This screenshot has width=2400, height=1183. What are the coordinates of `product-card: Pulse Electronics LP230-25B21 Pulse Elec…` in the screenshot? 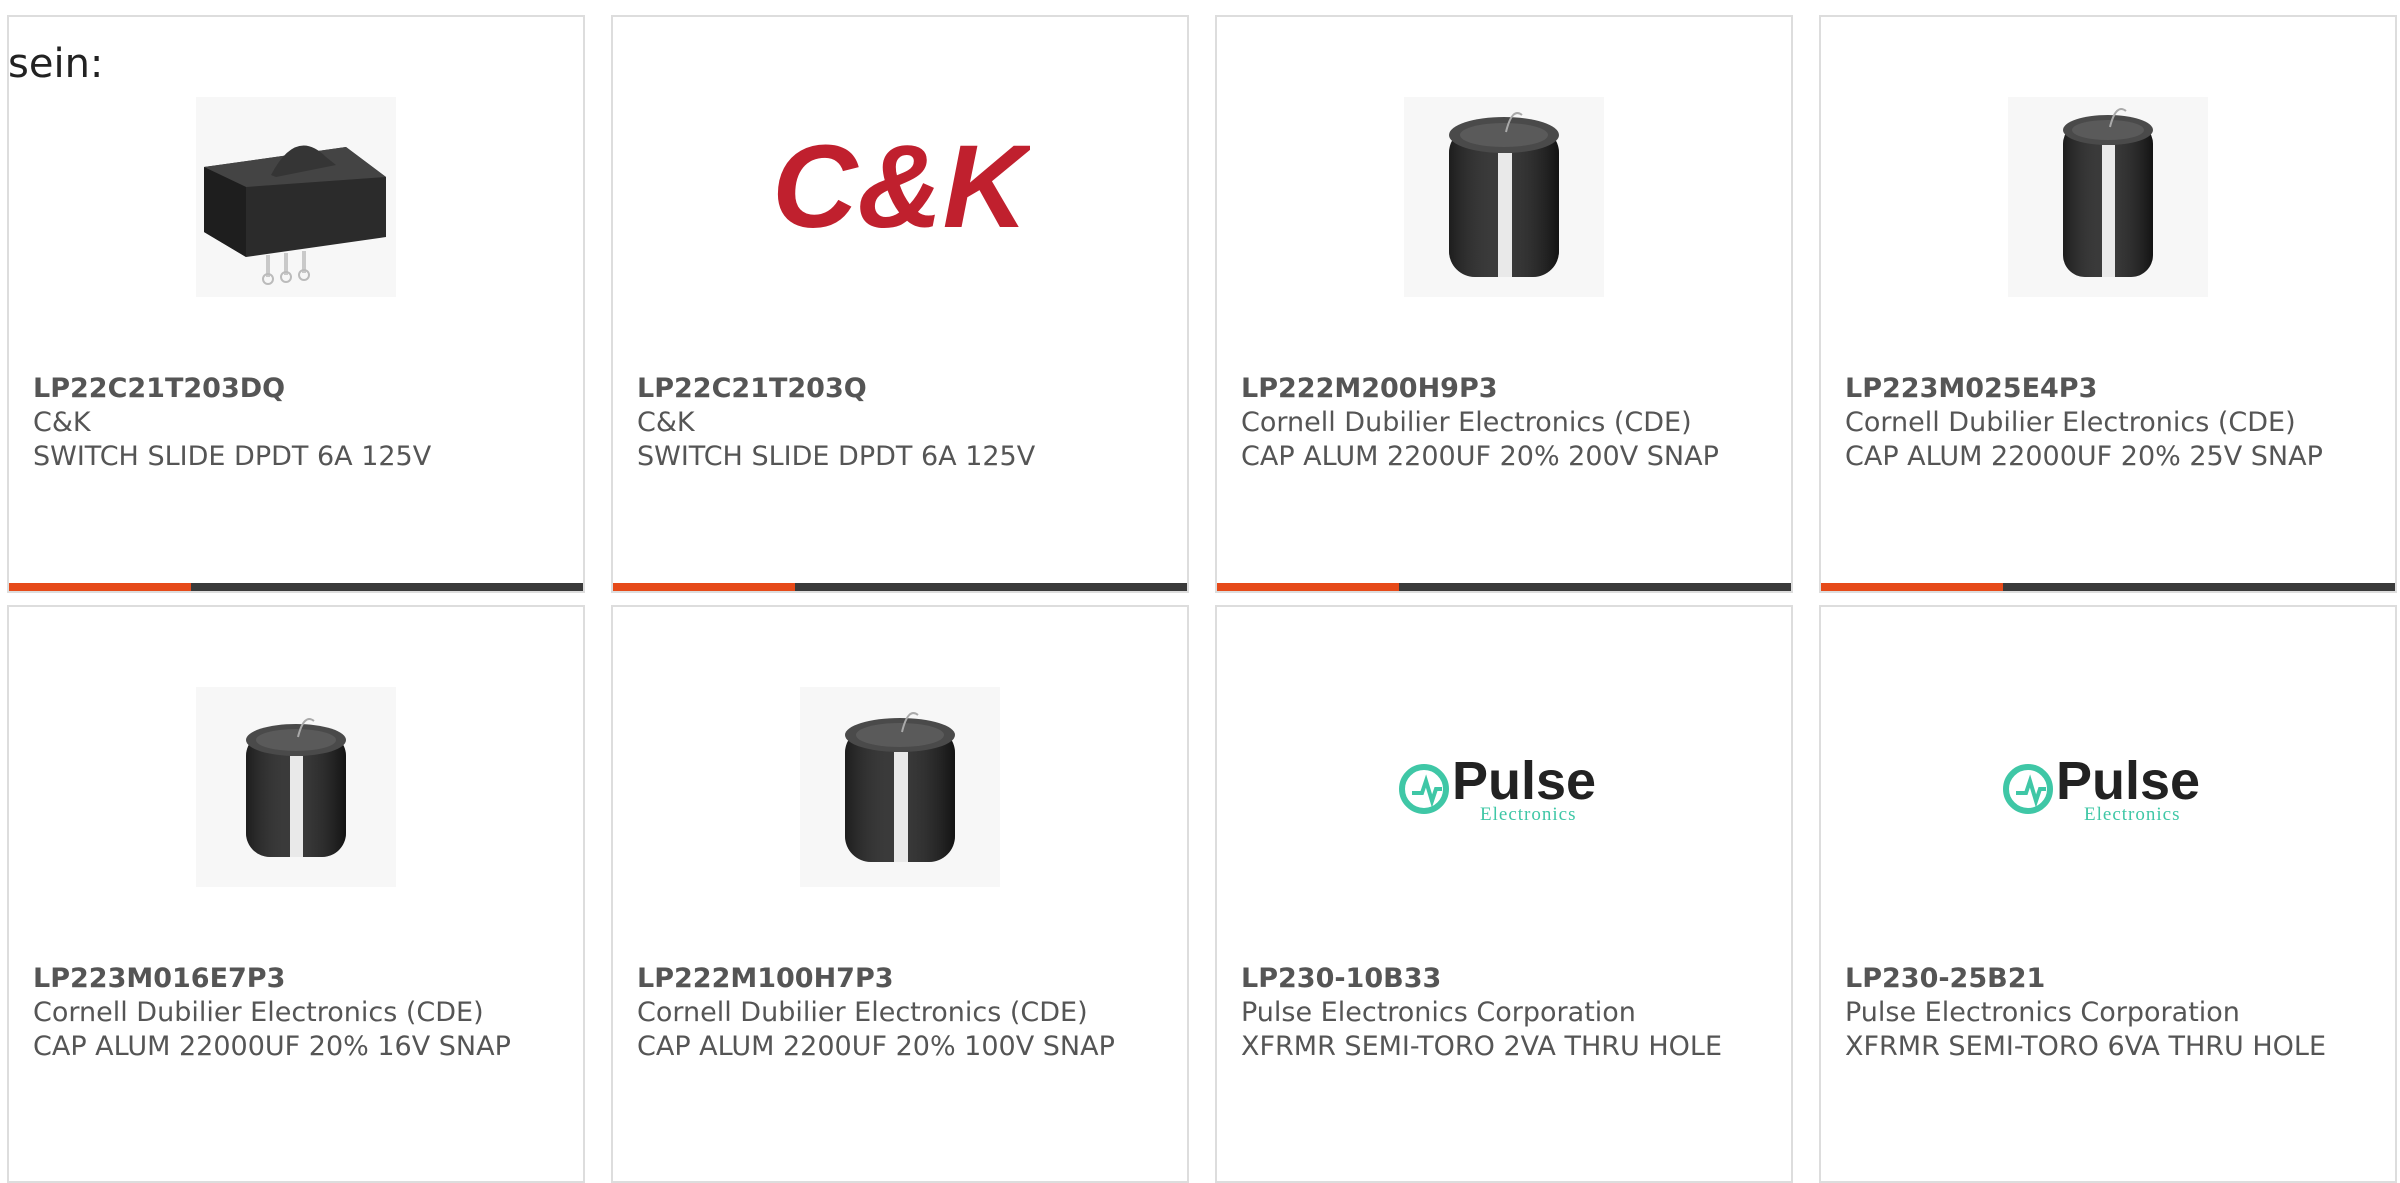 It's located at (2108, 894).